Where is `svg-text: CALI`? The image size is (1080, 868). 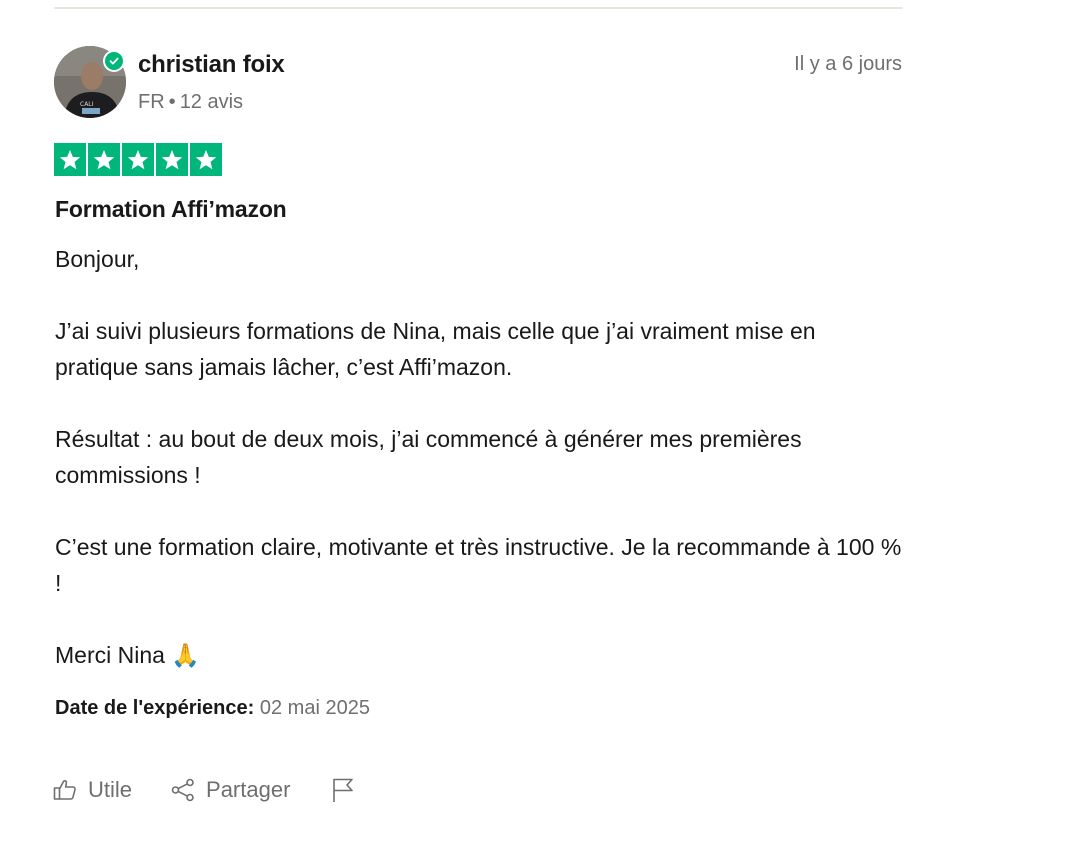
svg-text: CALI is located at coordinates (87, 104).